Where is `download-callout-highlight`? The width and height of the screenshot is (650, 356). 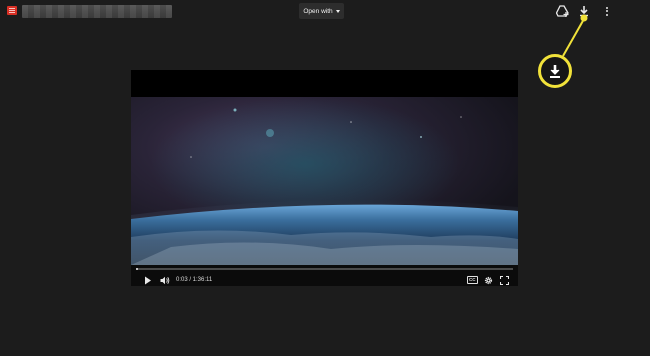 download-callout-highlight is located at coordinates (555, 71).